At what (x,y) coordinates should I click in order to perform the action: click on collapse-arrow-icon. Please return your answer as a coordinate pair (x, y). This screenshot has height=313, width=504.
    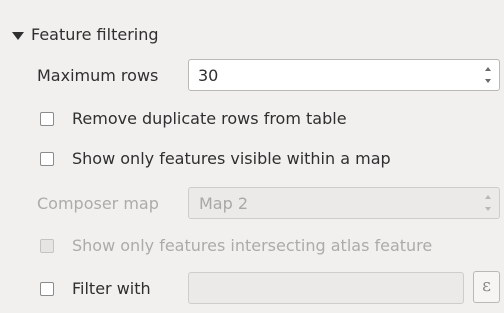
    Looking at the image, I should click on (18, 36).